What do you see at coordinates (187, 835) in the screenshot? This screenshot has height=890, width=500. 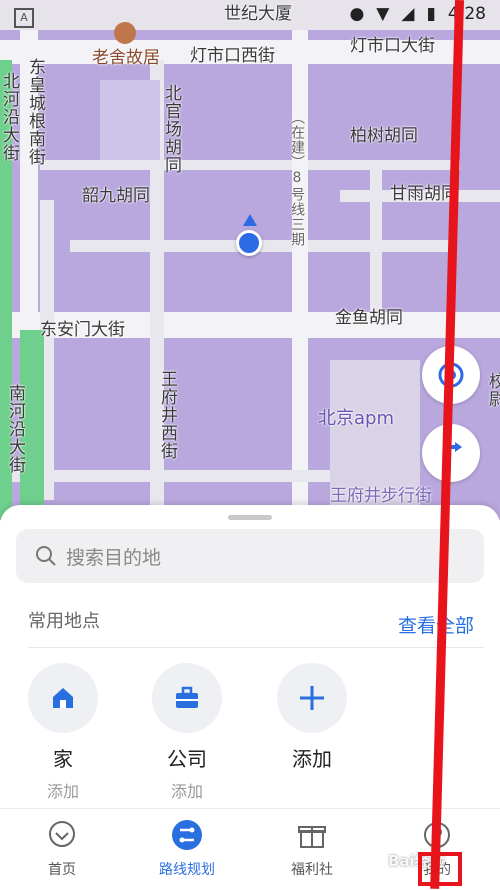 I see `route-icon` at bounding box center [187, 835].